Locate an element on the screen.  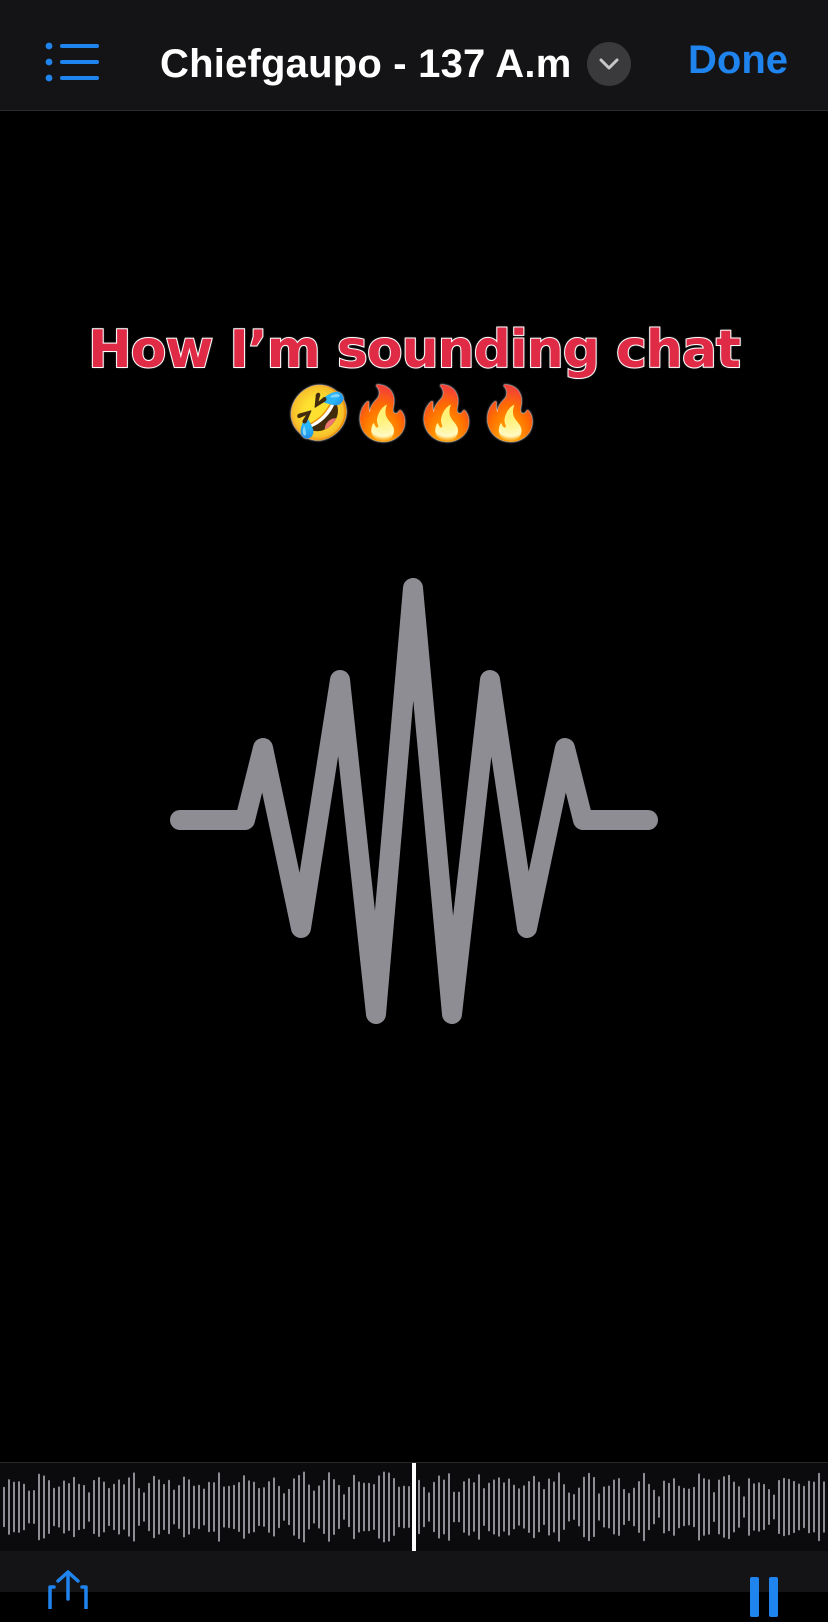
audio-scrubber is located at coordinates (414, 1507).